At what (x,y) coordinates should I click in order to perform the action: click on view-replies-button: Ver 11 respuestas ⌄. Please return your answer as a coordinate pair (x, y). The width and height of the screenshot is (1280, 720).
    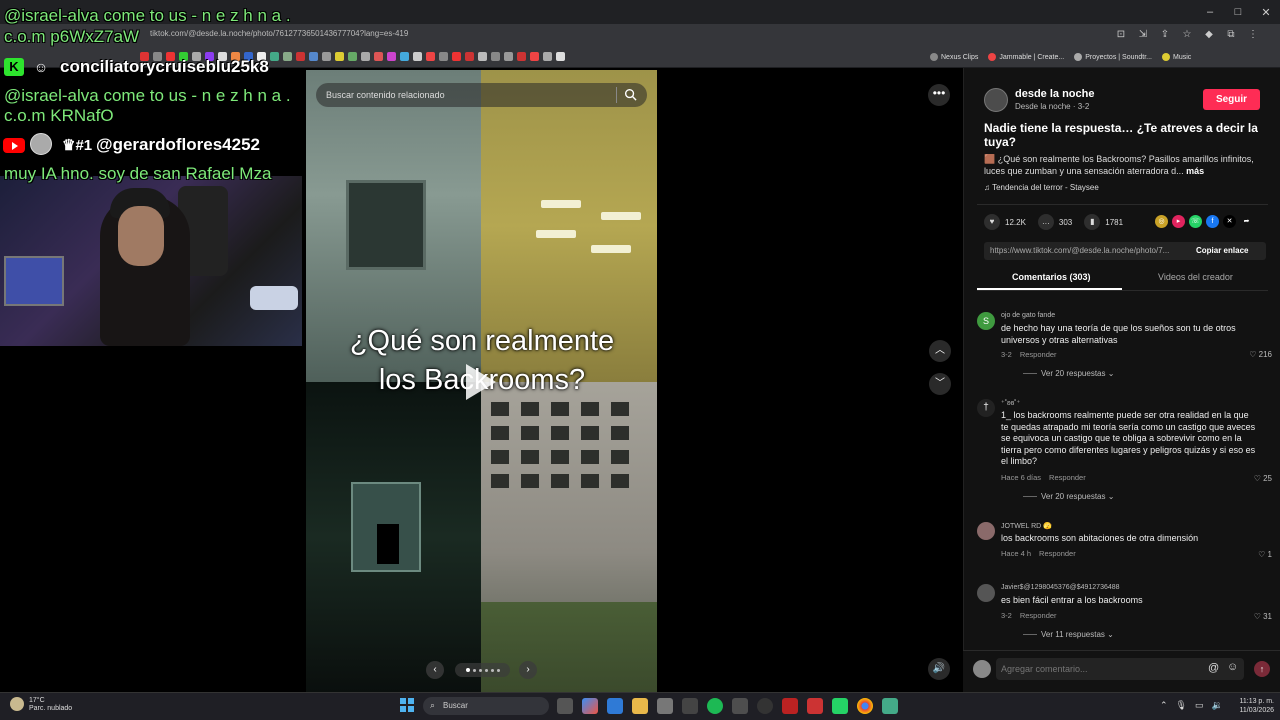
    Looking at the image, I should click on (1068, 634).